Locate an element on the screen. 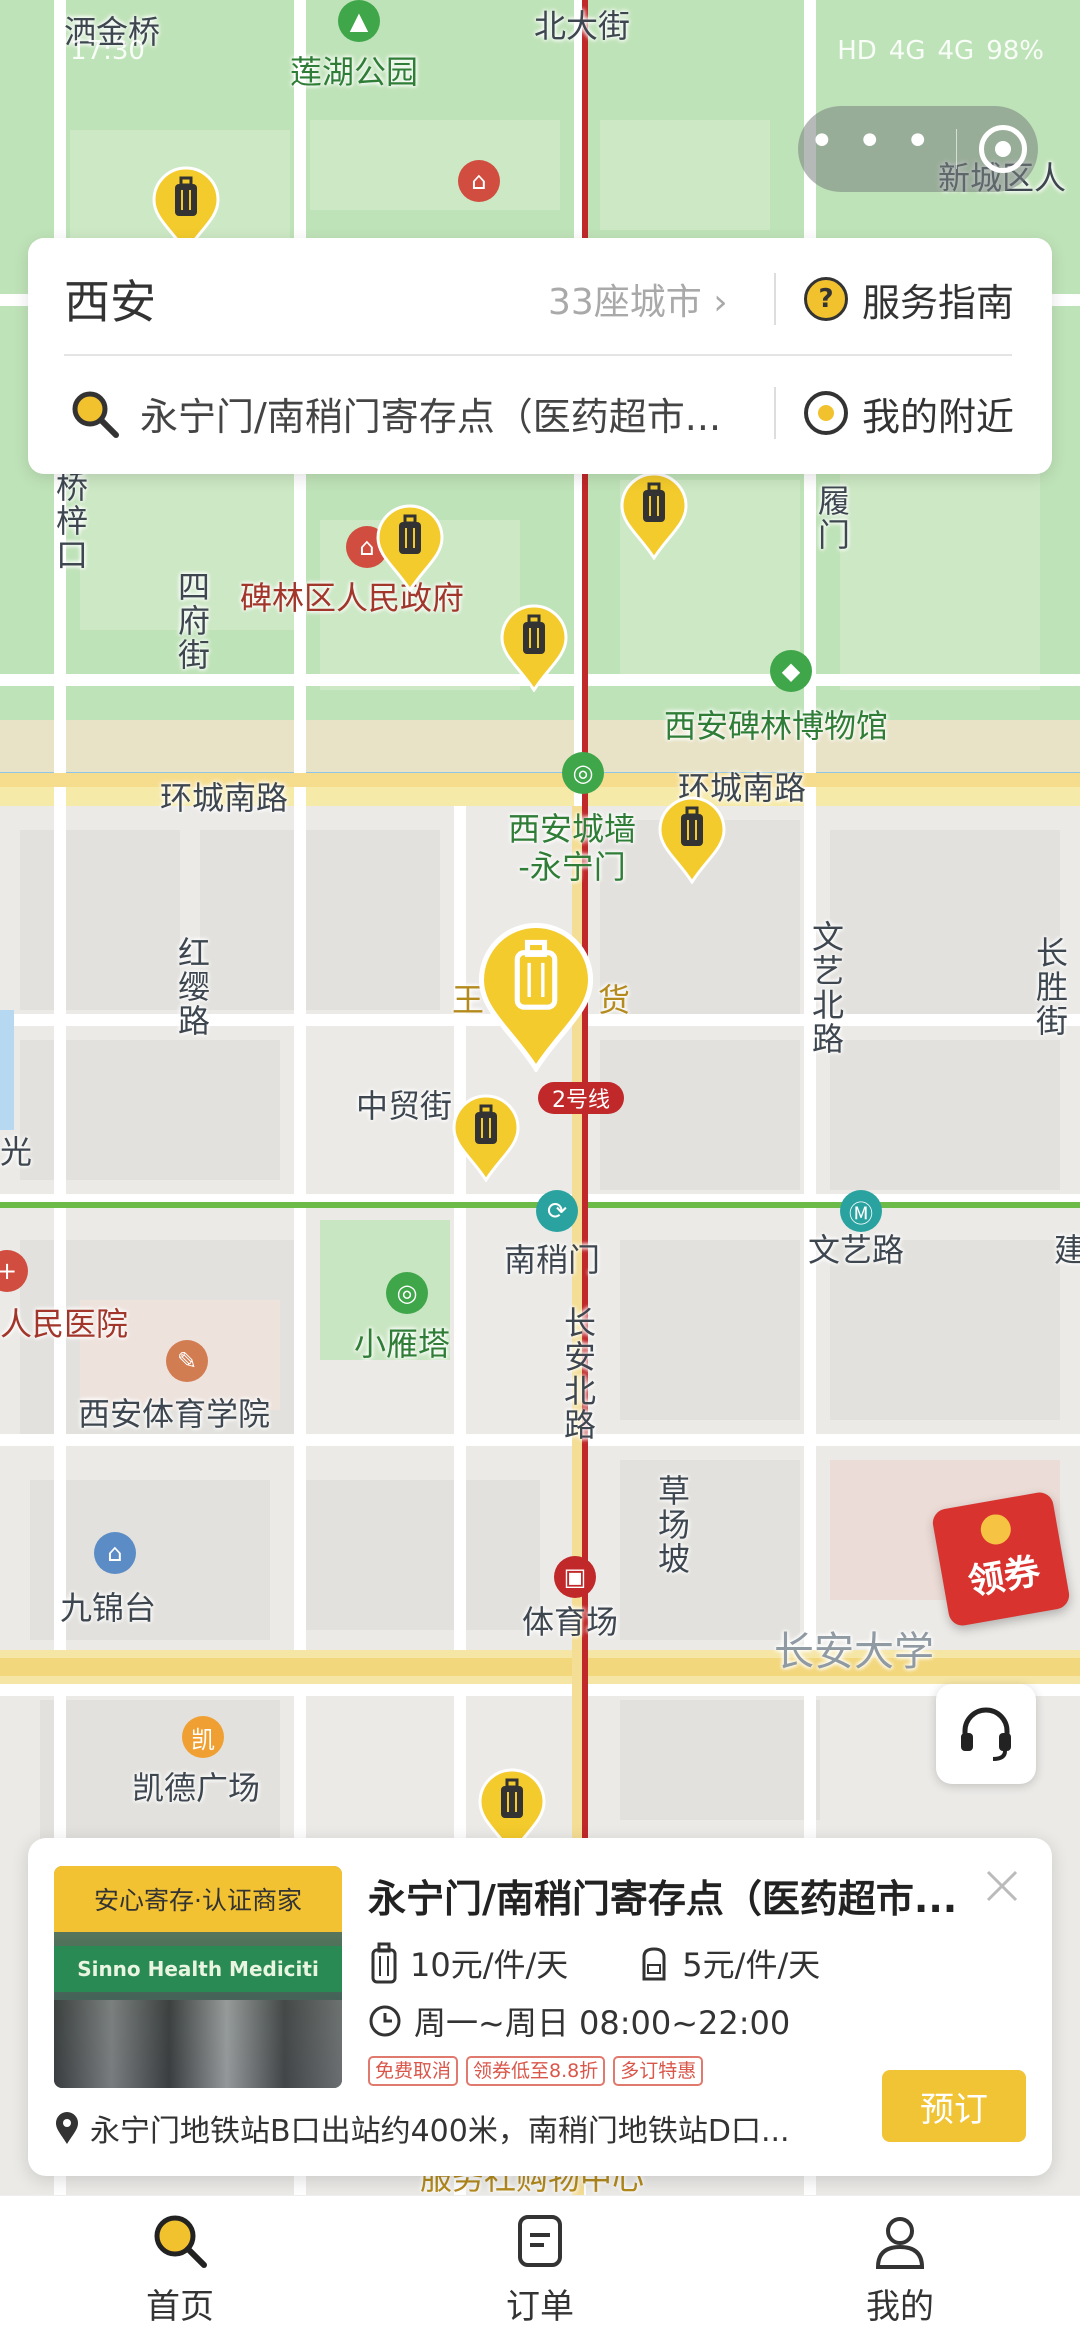 This screenshot has height=2340, width=1080. clock-icon is located at coordinates (385, 2021).